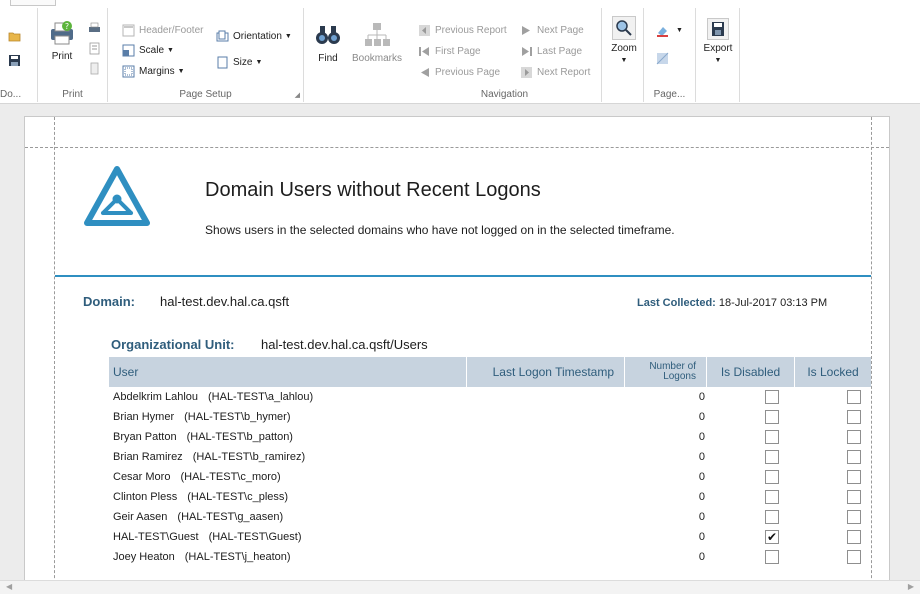  I want to click on user-account: (HAL-TEST\b_patton), so click(239, 437).